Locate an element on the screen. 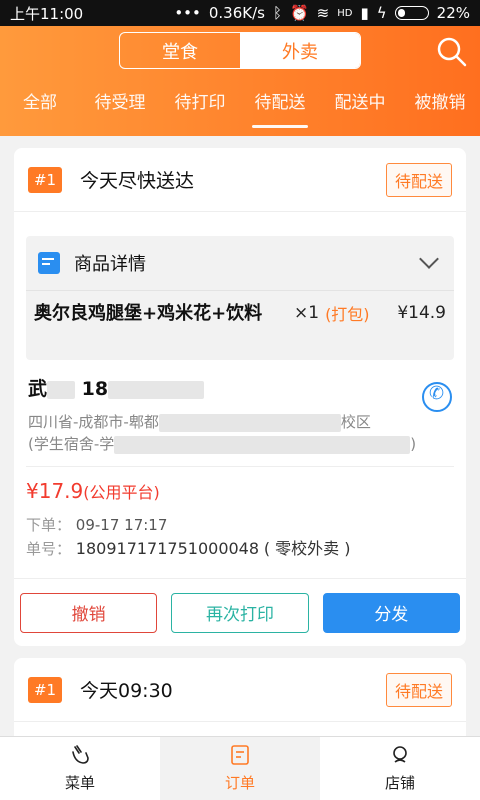 The image size is (480, 800). goods-panel: 商品详情 奥尔良鸡腿堡+鸡米花+饮料 ×1 (打包) ¥14.9 is located at coordinates (240, 298).